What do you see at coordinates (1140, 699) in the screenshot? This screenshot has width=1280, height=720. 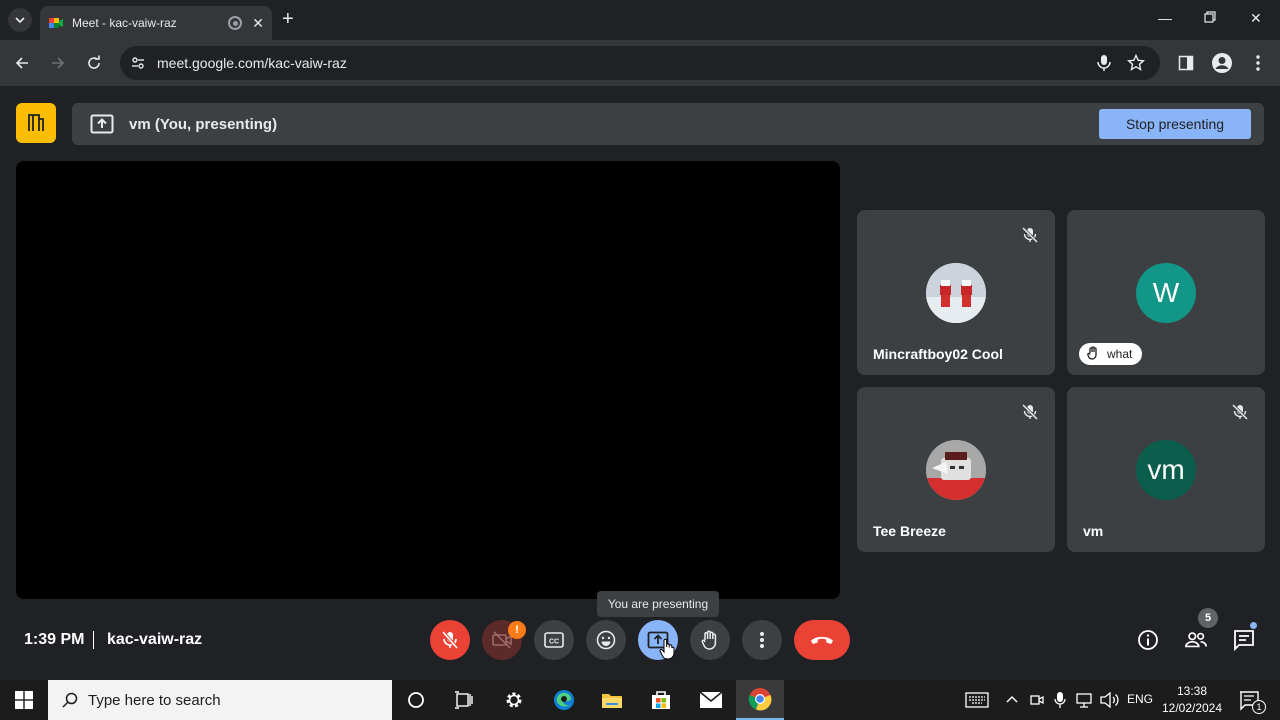 I see `language-indicator: ENG` at bounding box center [1140, 699].